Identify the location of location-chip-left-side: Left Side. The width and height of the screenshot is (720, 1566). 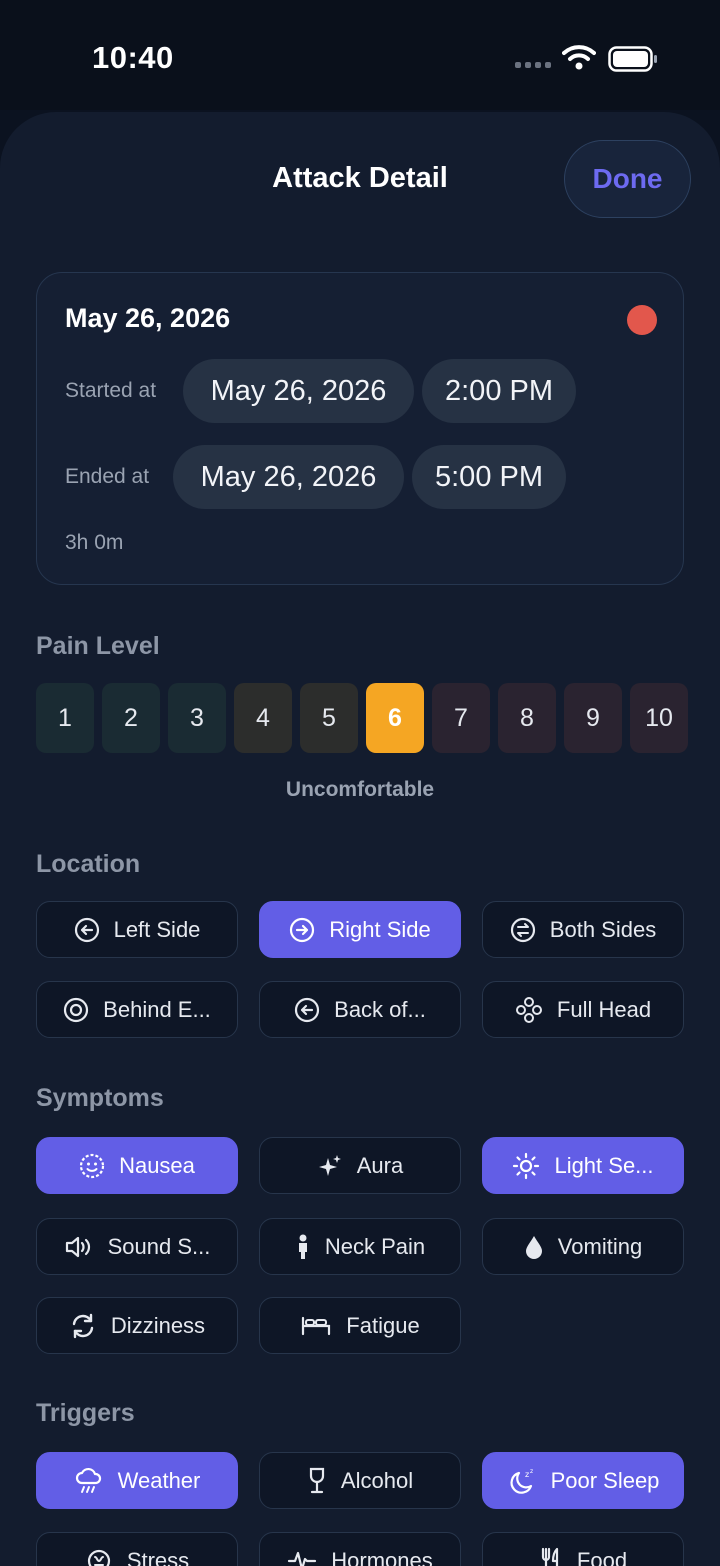
(137, 929).